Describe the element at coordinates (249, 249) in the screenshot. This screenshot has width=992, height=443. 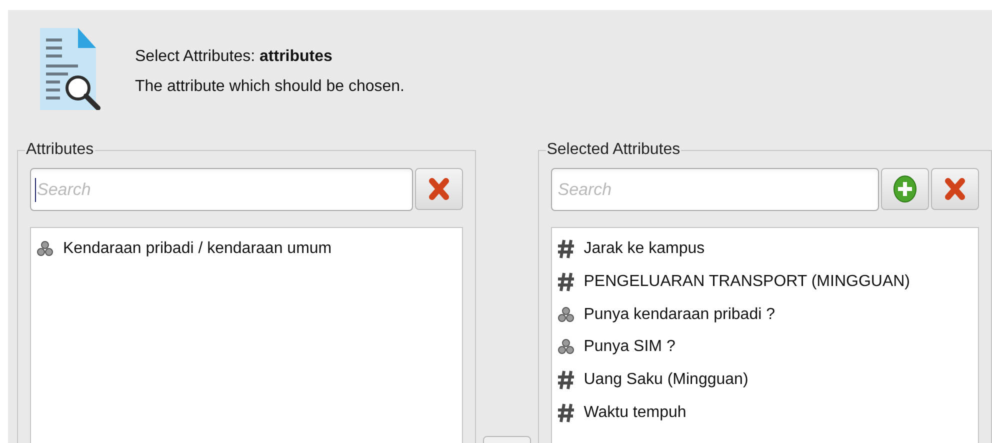
I see `attribute-item: Kendaraan pribadi / kendaraan umum` at that location.